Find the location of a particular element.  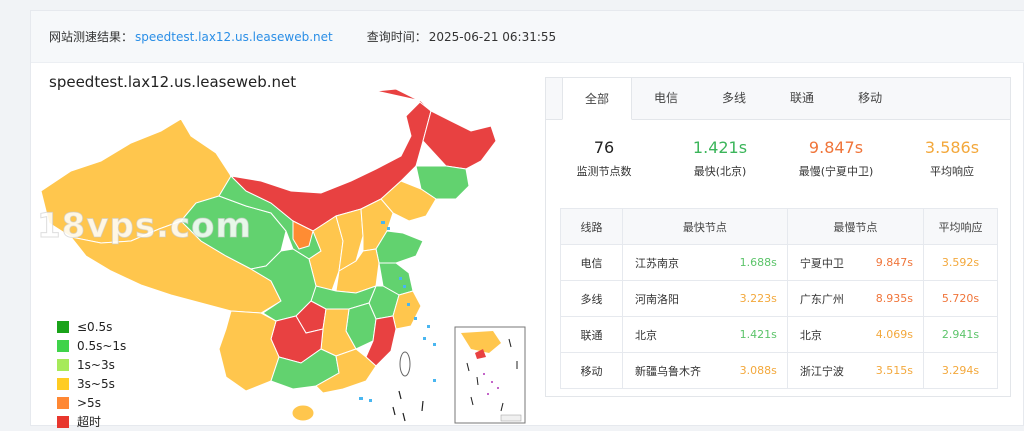

top-strip is located at coordinates (512, 5).